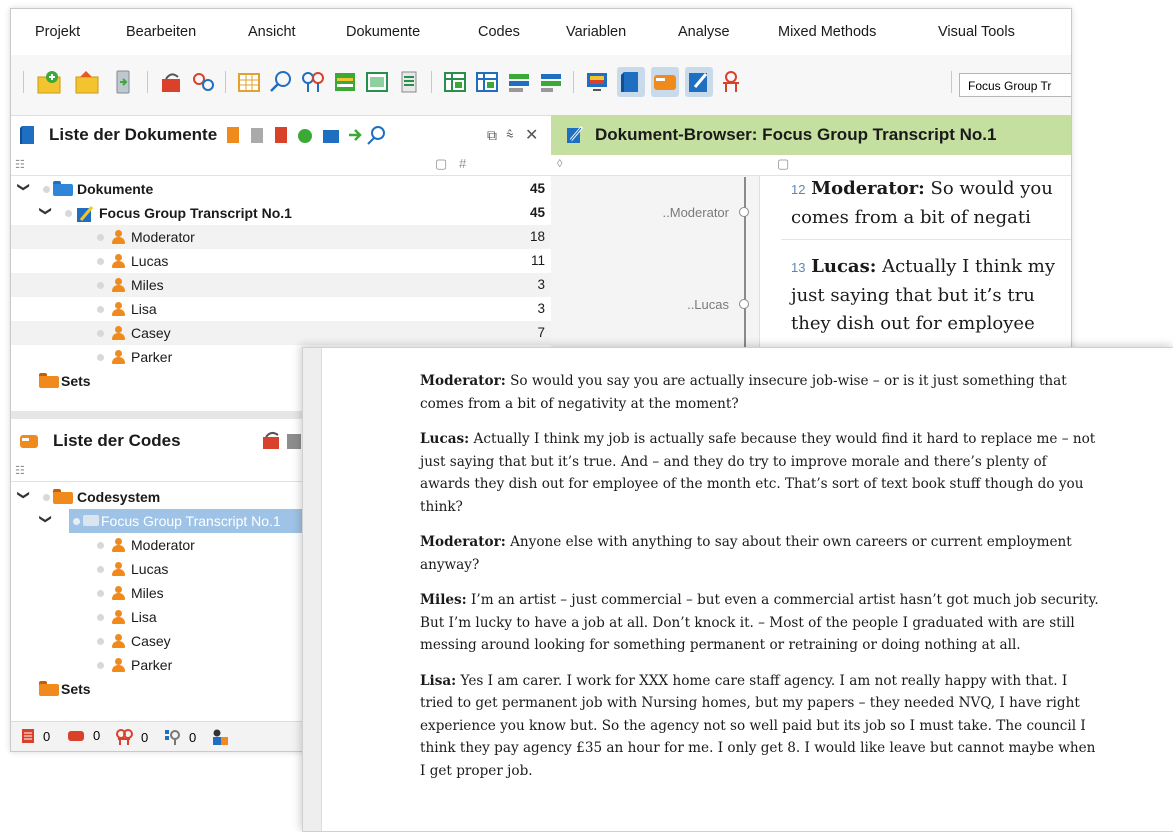  Describe the element at coordinates (163, 545) in the screenshot. I see `code-label: Moderator` at that location.